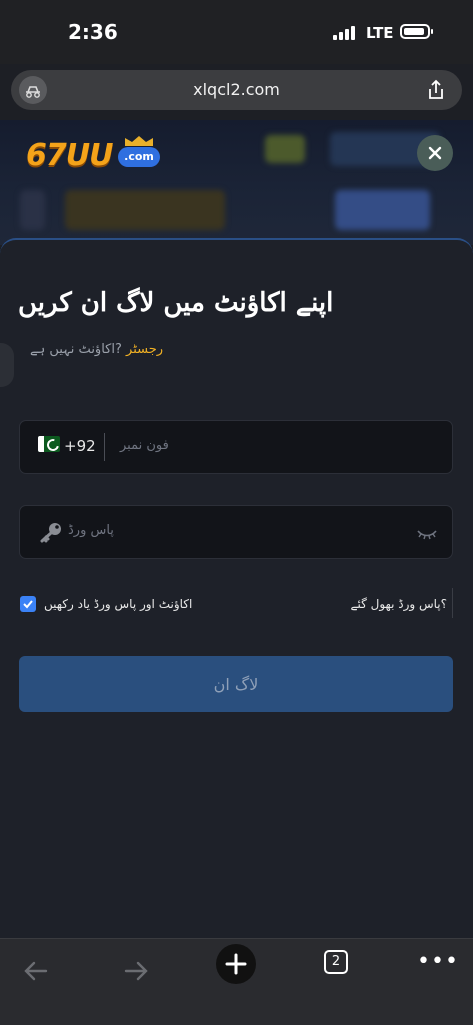 Image resolution: width=473 pixels, height=1025 pixels. I want to click on plus-icon, so click(236, 964).